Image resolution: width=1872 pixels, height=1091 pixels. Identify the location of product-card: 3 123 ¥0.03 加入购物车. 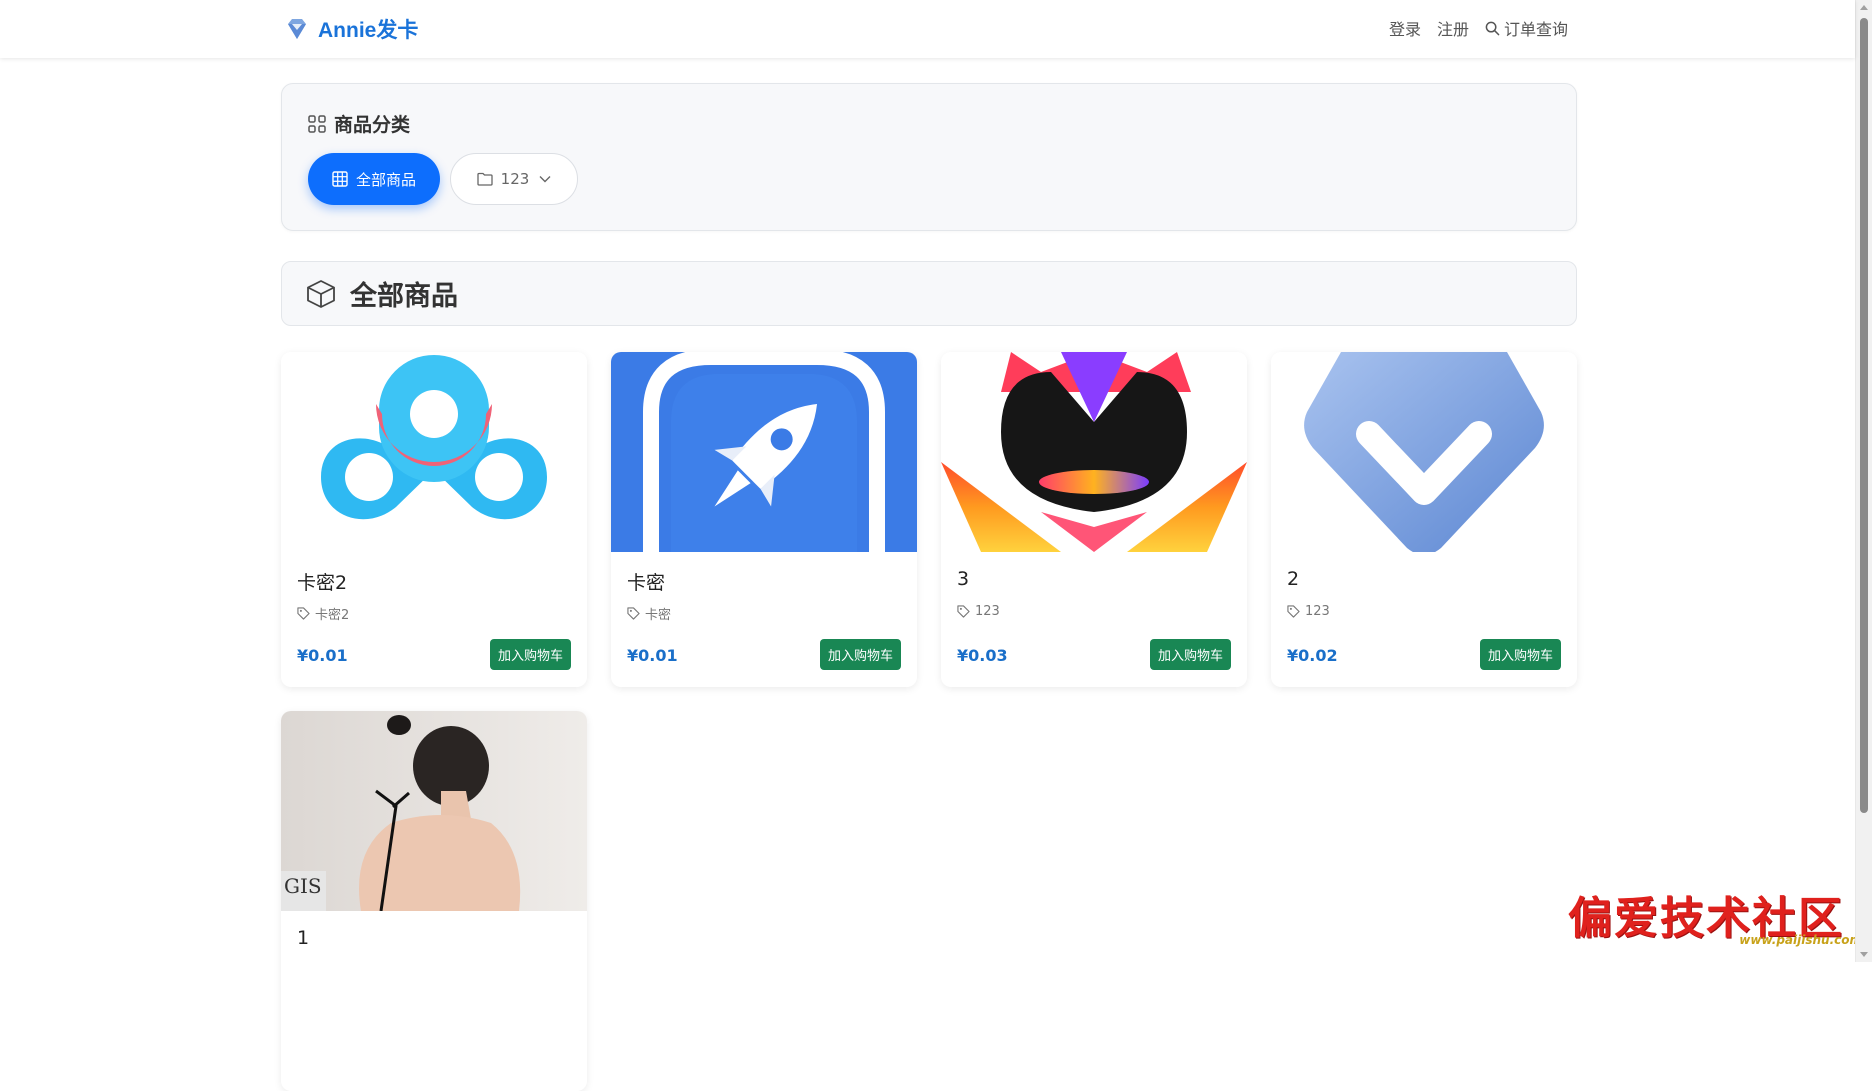
(1094, 519).